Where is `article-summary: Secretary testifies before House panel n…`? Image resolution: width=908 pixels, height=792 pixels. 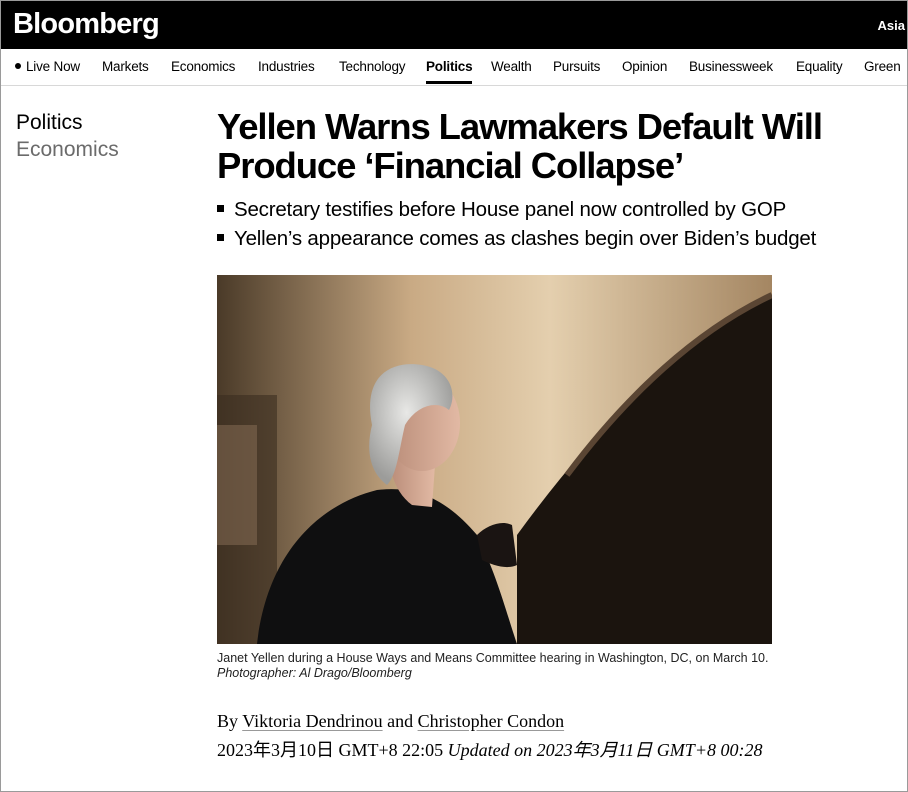
article-summary: Secretary testifies before House panel n… is located at coordinates (516, 224).